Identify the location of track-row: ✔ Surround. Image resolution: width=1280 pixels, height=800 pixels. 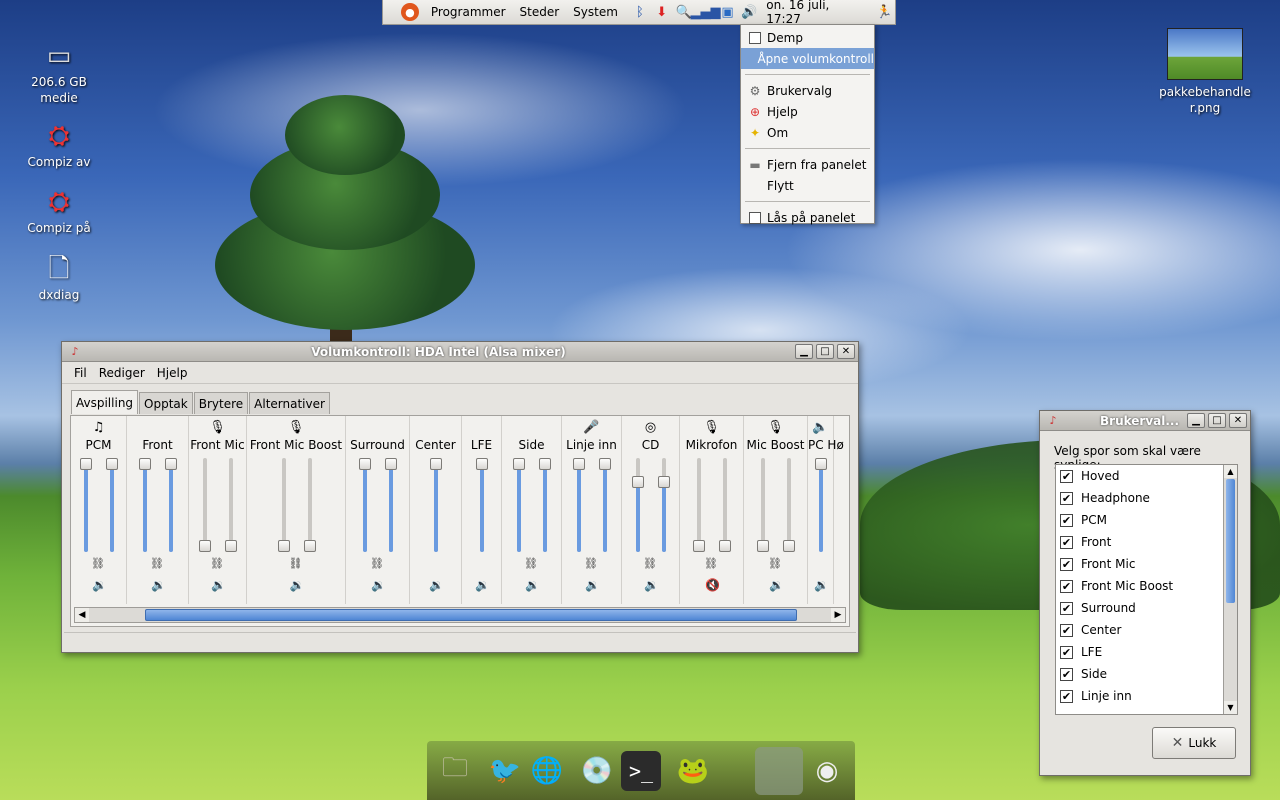
(1146, 608).